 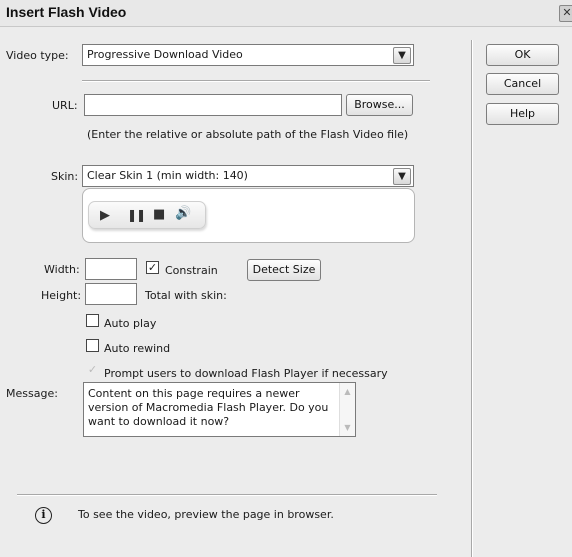 What do you see at coordinates (65, 176) in the screenshot?
I see `skin-label: Skin:` at bounding box center [65, 176].